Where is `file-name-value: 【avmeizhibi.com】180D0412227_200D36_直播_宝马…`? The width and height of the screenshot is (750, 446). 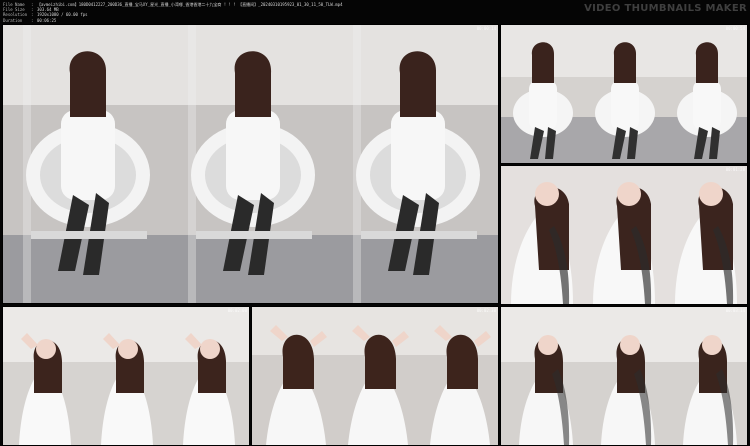 file-name-value: 【avmeizhibi.com】180D0412227_200D36_直播_宝马… is located at coordinates (190, 4).